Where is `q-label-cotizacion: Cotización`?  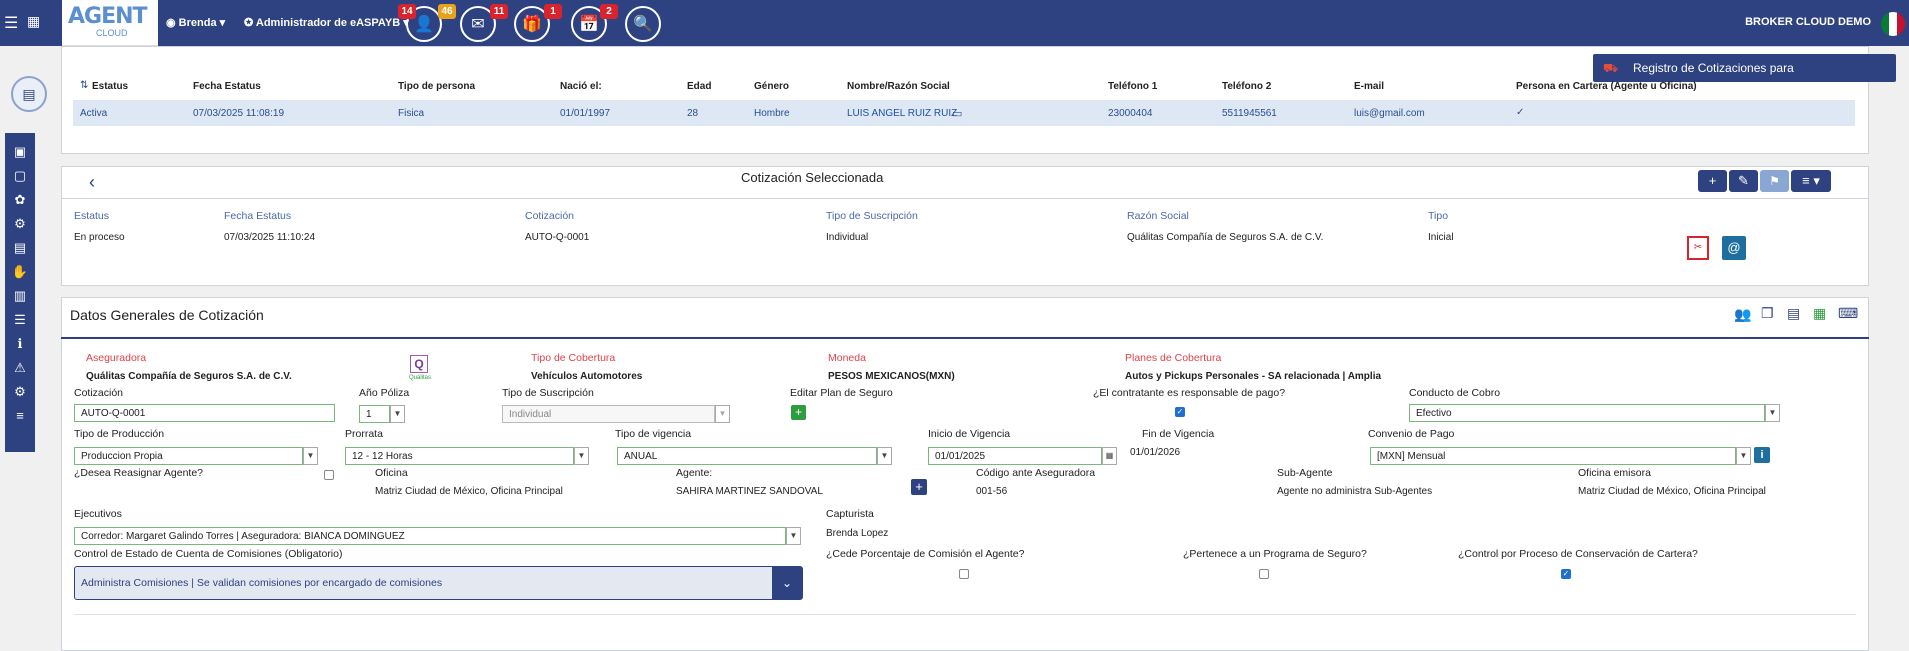
q-label-cotizacion: Cotización is located at coordinates (550, 216).